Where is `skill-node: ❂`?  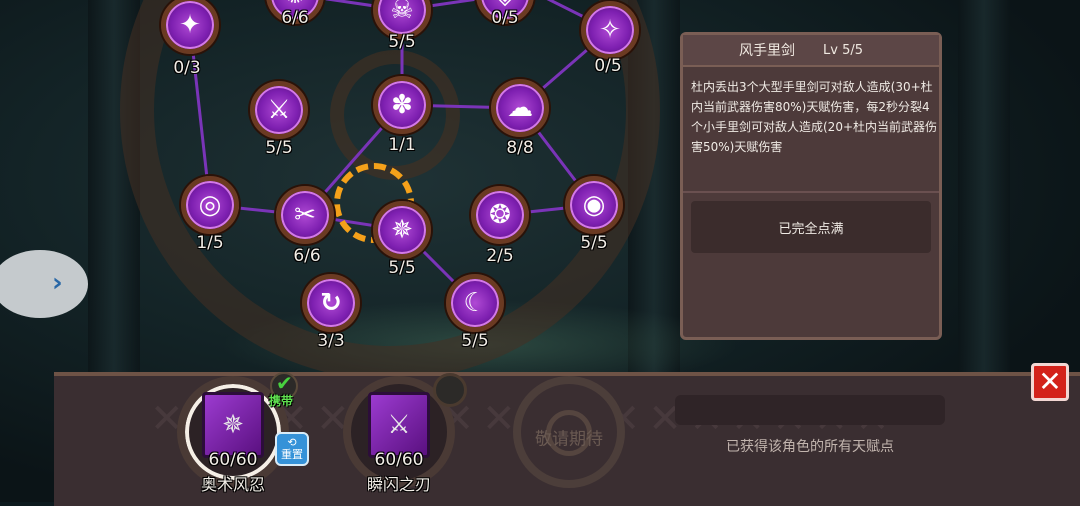 skill-node: ❂ is located at coordinates (500, 215).